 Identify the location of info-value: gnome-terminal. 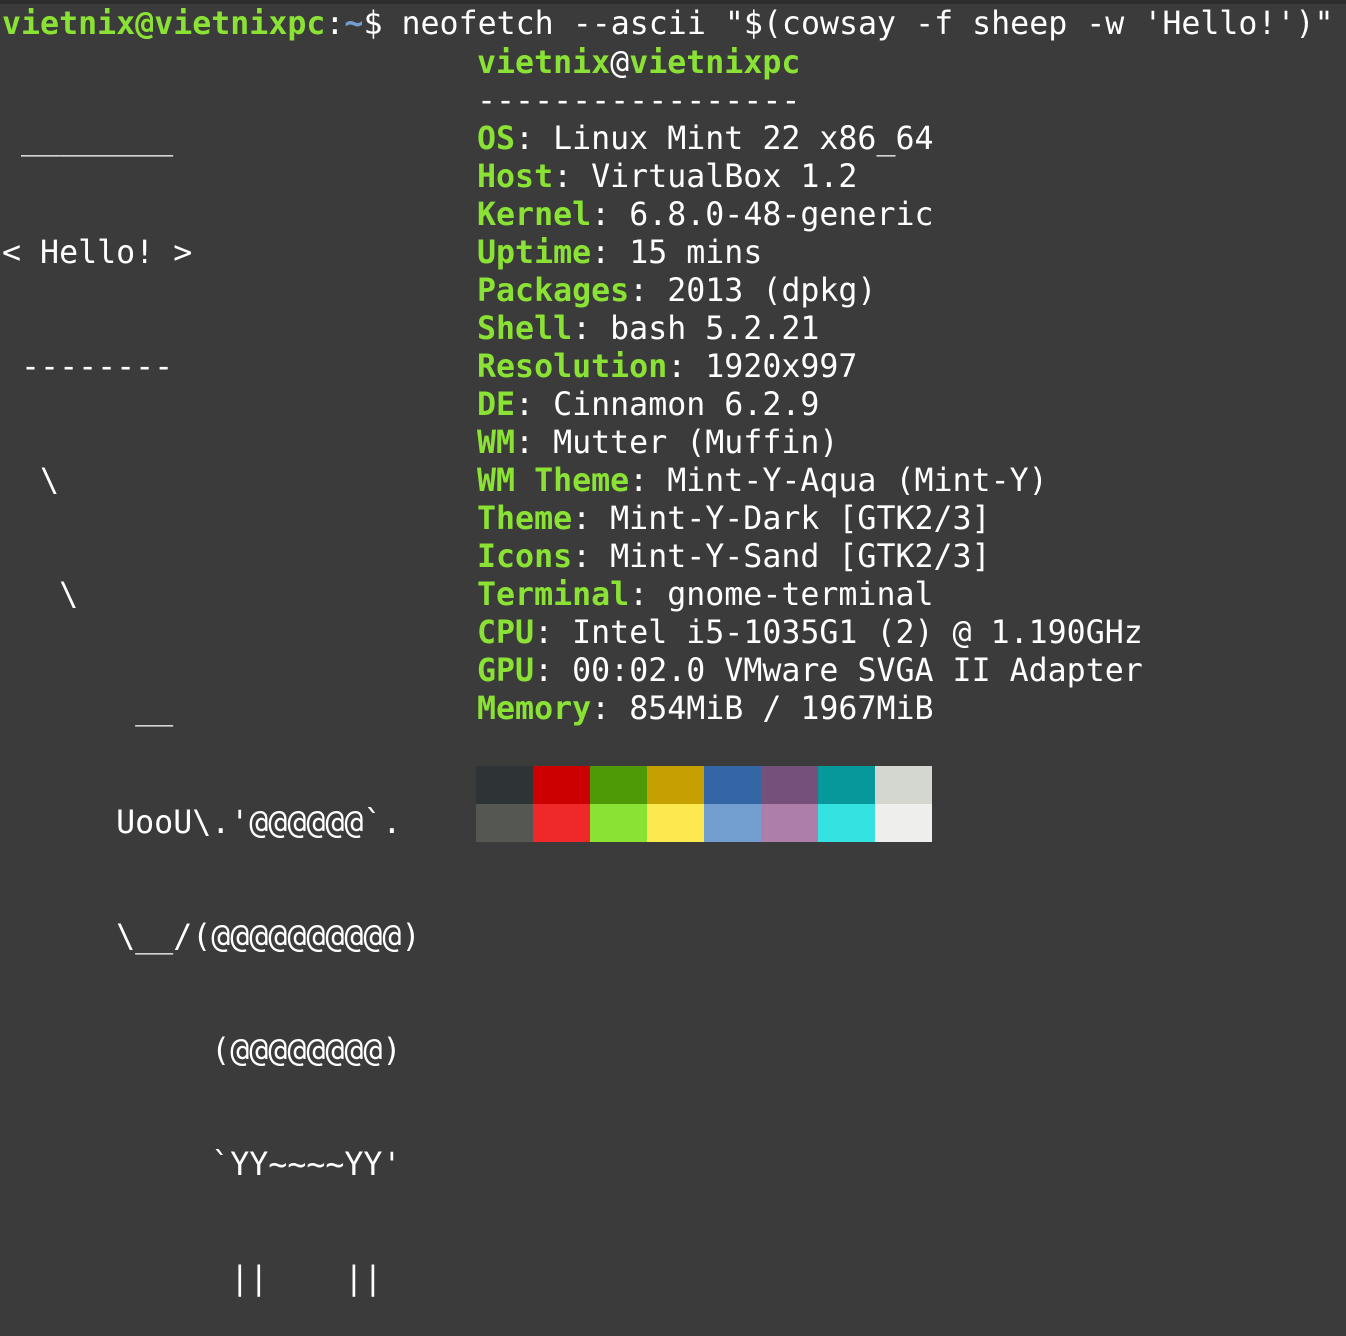
(800, 595).